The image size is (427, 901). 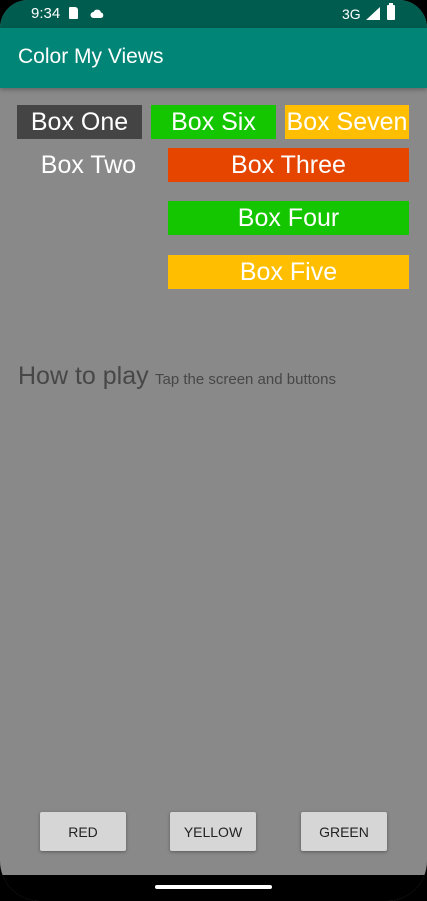 What do you see at coordinates (351, 14) in the screenshot?
I see `network-type-label: 3G` at bounding box center [351, 14].